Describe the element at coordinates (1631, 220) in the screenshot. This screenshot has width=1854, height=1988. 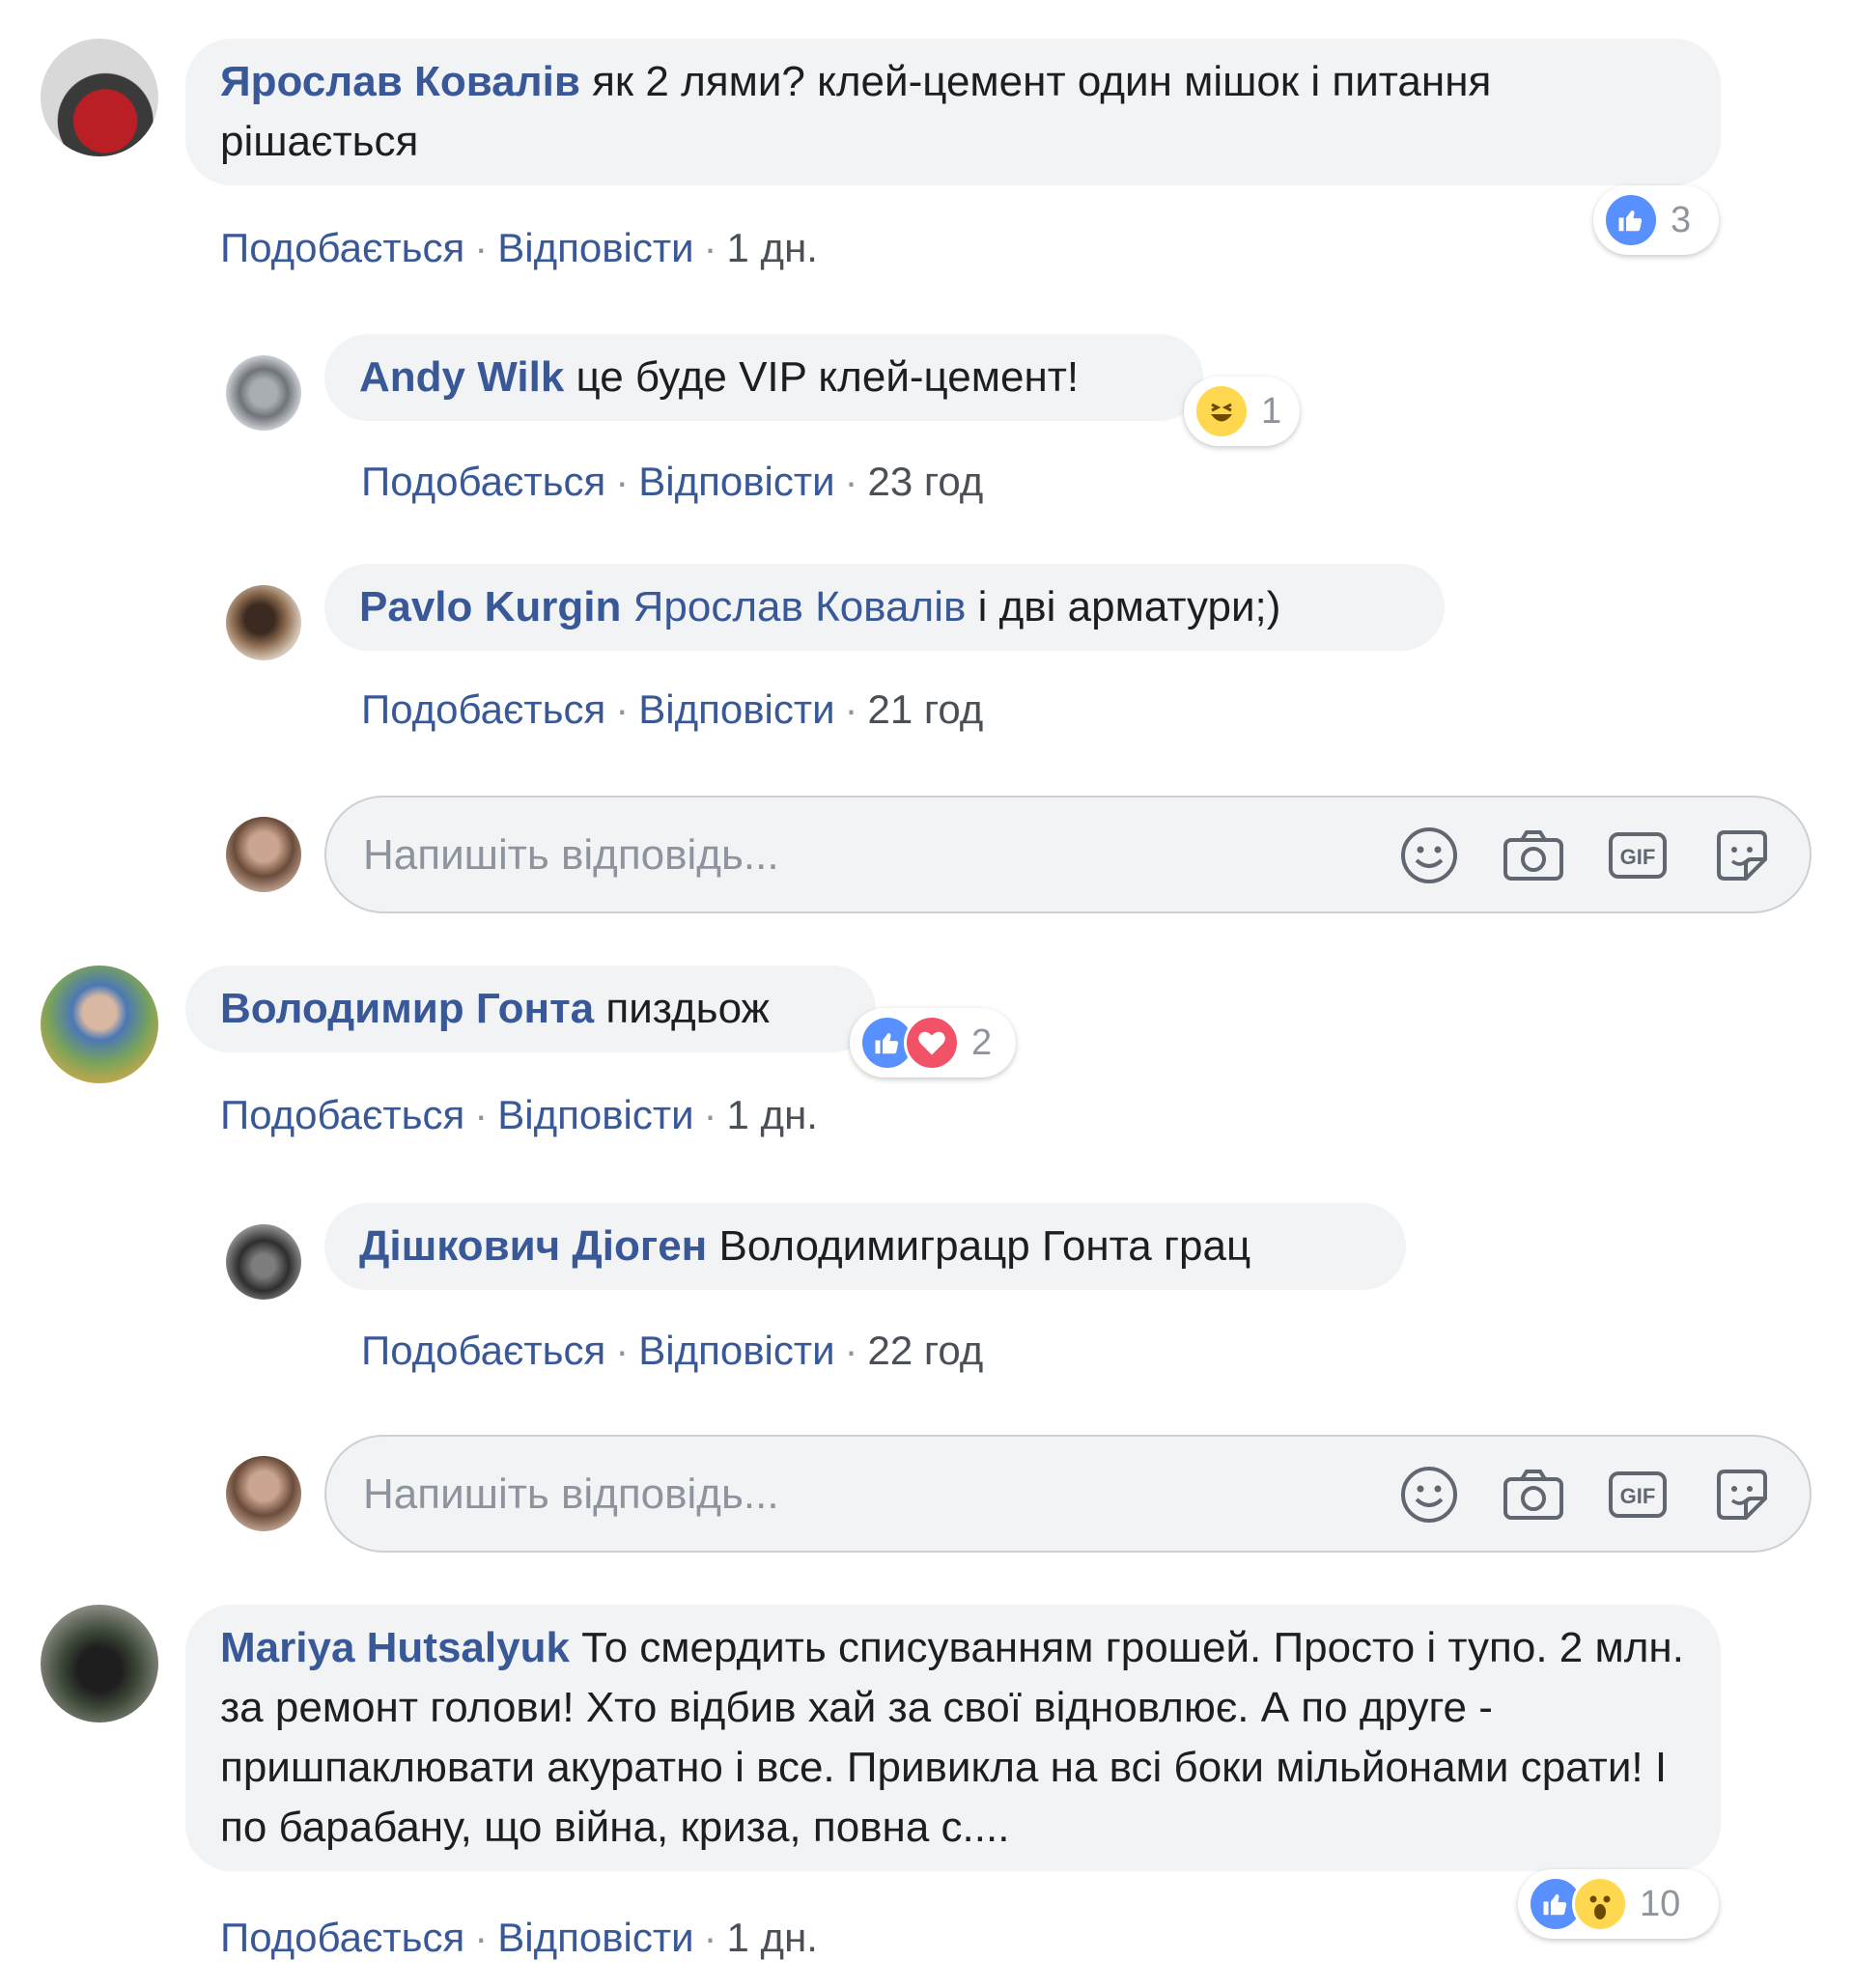
I see `like-reaction-icon` at that location.